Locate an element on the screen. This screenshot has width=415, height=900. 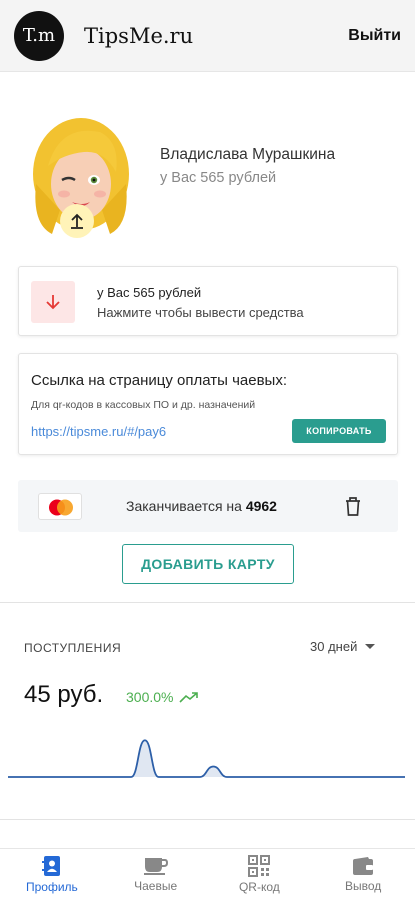
upload-icon is located at coordinates (77, 221).